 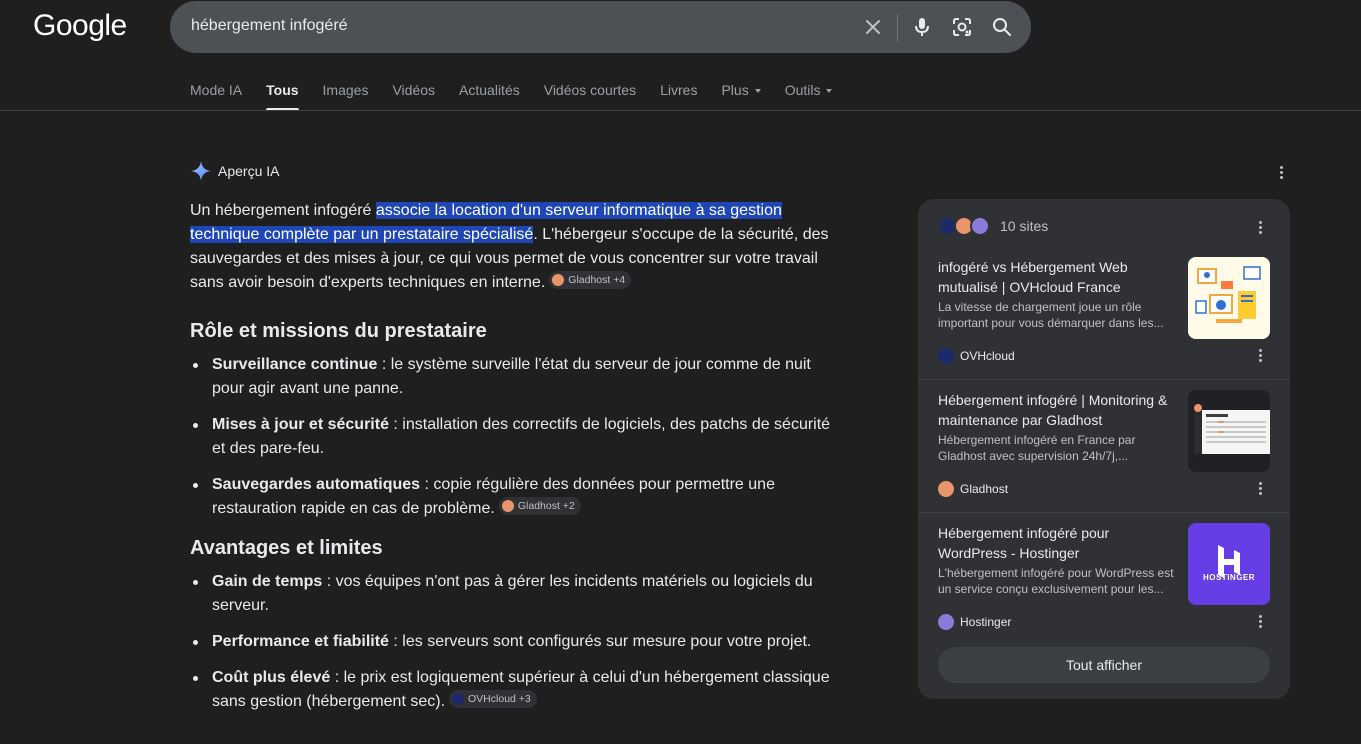 I want to click on source-site: Gladhost, so click(x=973, y=489).